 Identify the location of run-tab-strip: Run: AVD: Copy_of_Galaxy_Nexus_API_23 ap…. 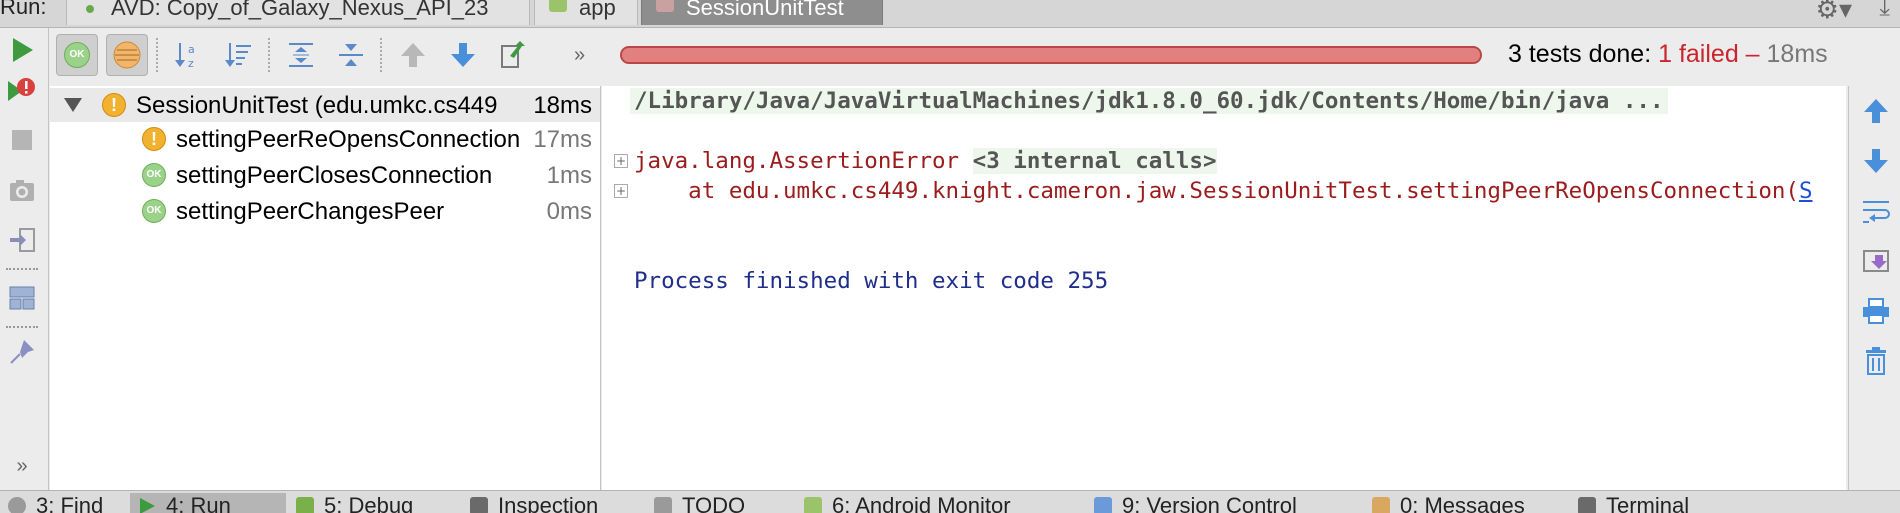
(950, 14).